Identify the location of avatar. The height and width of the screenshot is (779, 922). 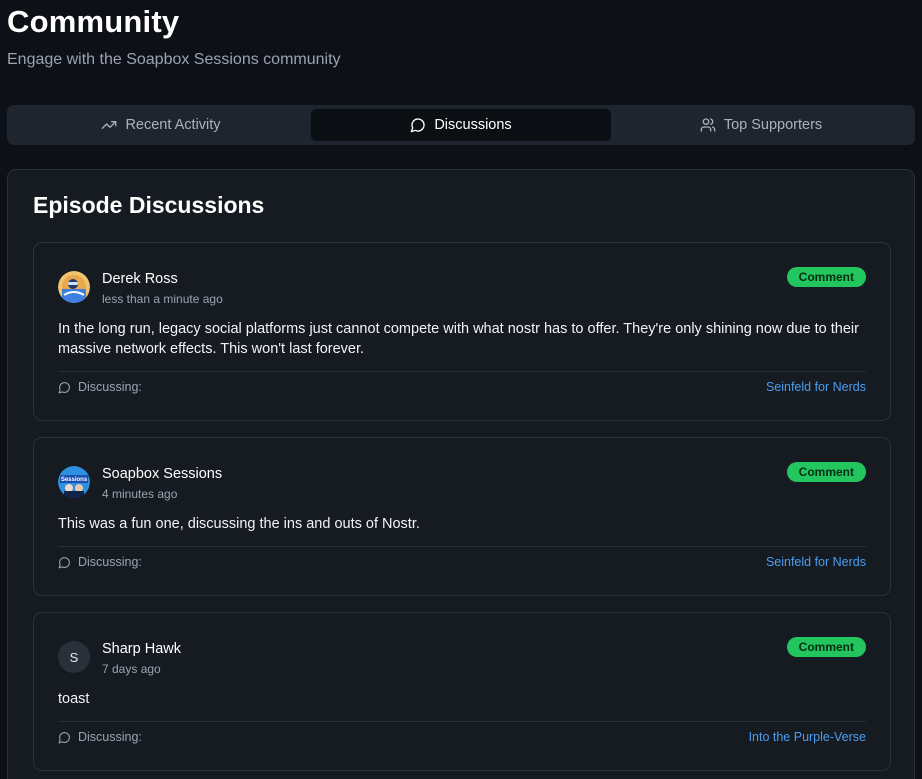
(74, 287).